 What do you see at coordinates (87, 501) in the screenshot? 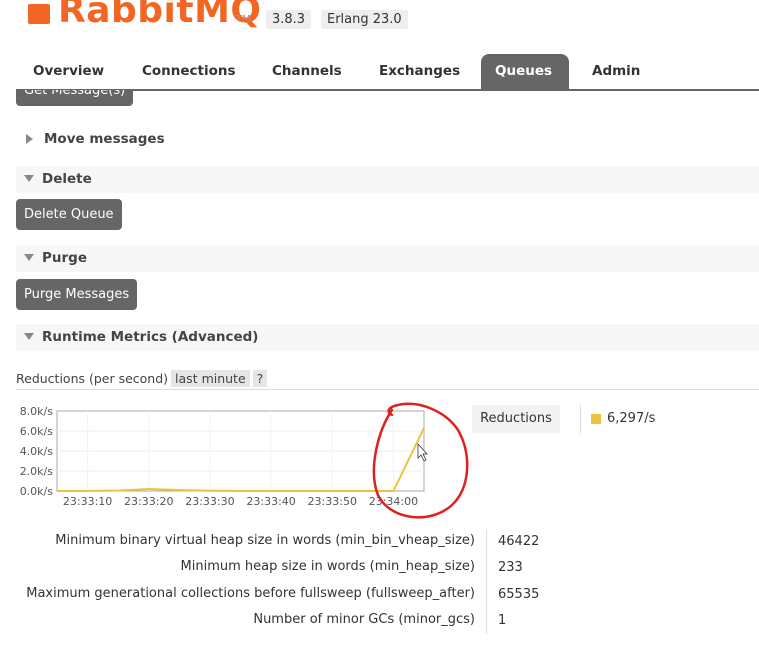
I see `x-tick-label: 23:33:10` at bounding box center [87, 501].